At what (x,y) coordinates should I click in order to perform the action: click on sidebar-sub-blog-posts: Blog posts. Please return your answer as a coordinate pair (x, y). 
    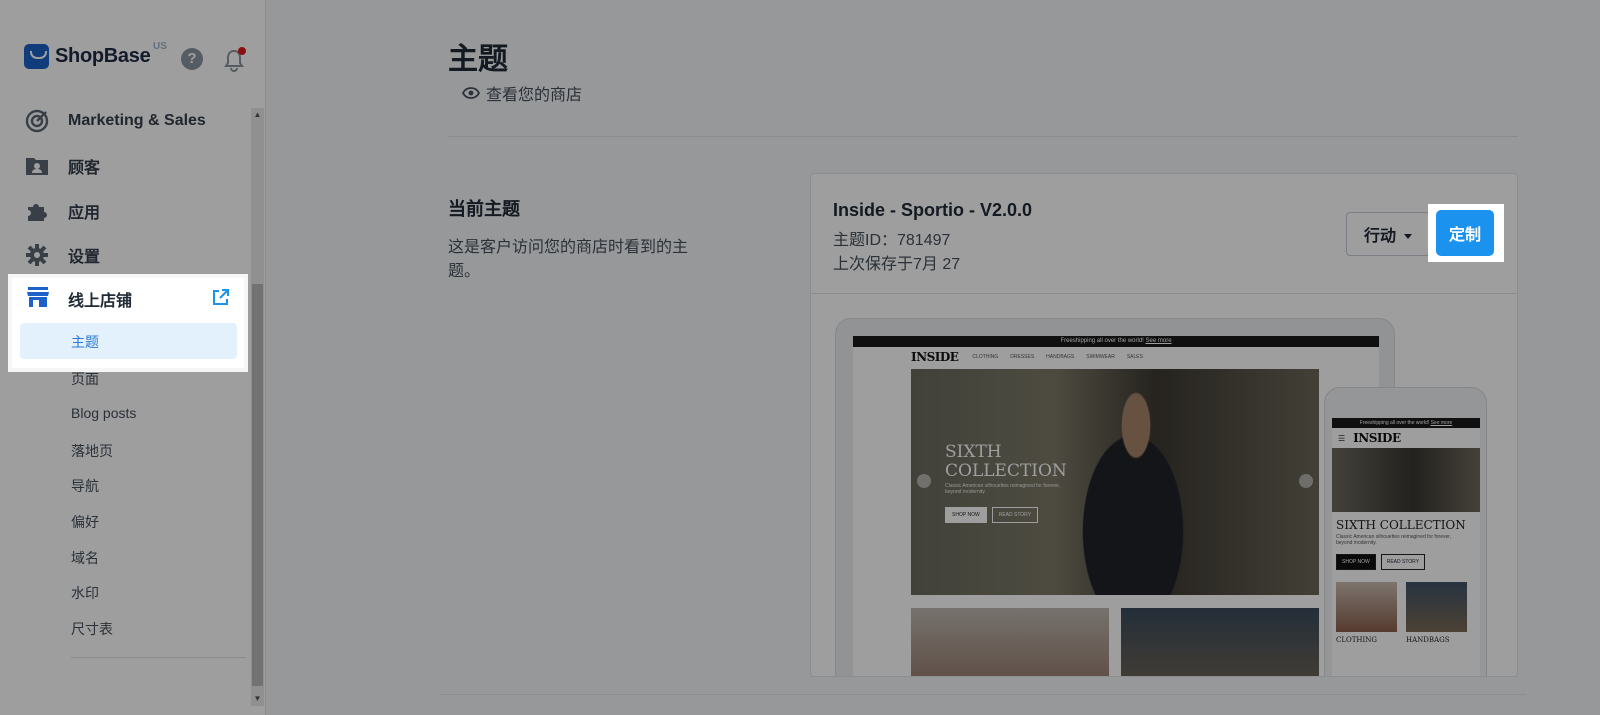
    Looking at the image, I should click on (103, 413).